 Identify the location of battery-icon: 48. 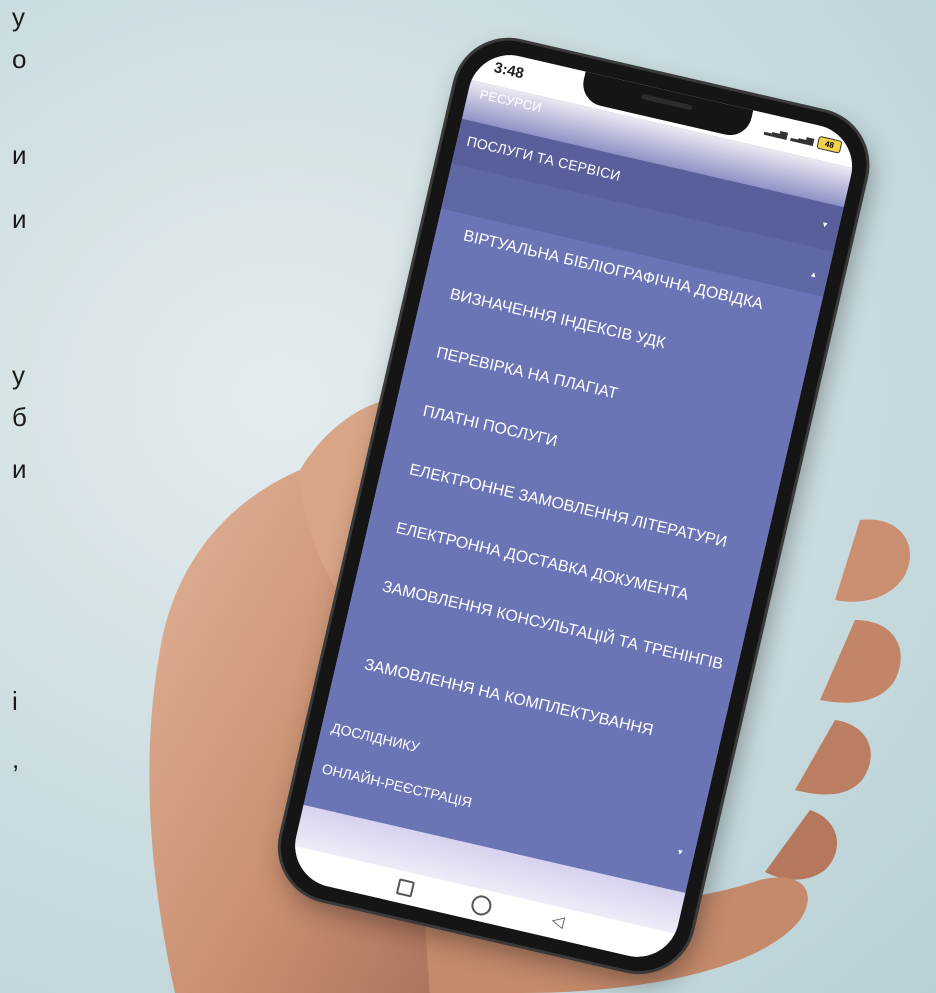
(829, 144).